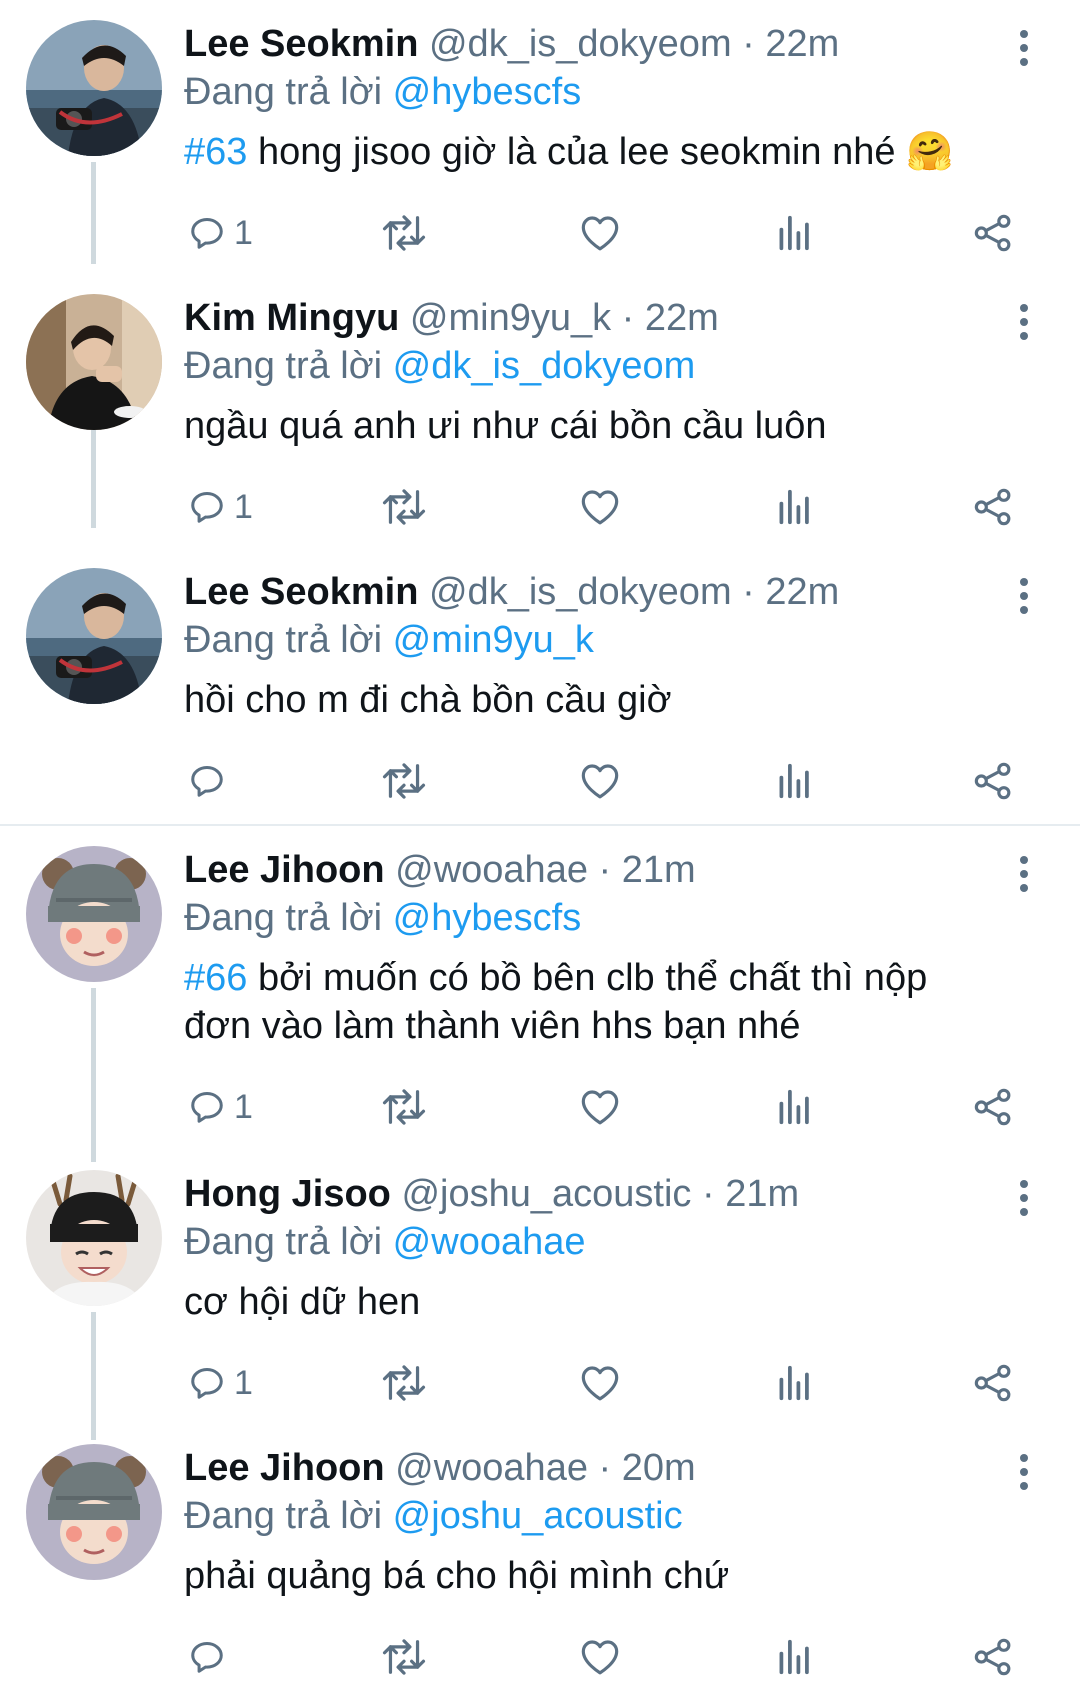 This screenshot has height=1698, width=1080. Describe the element at coordinates (287, 1194) in the screenshot. I see `display-name: Hong Jisoo` at that location.